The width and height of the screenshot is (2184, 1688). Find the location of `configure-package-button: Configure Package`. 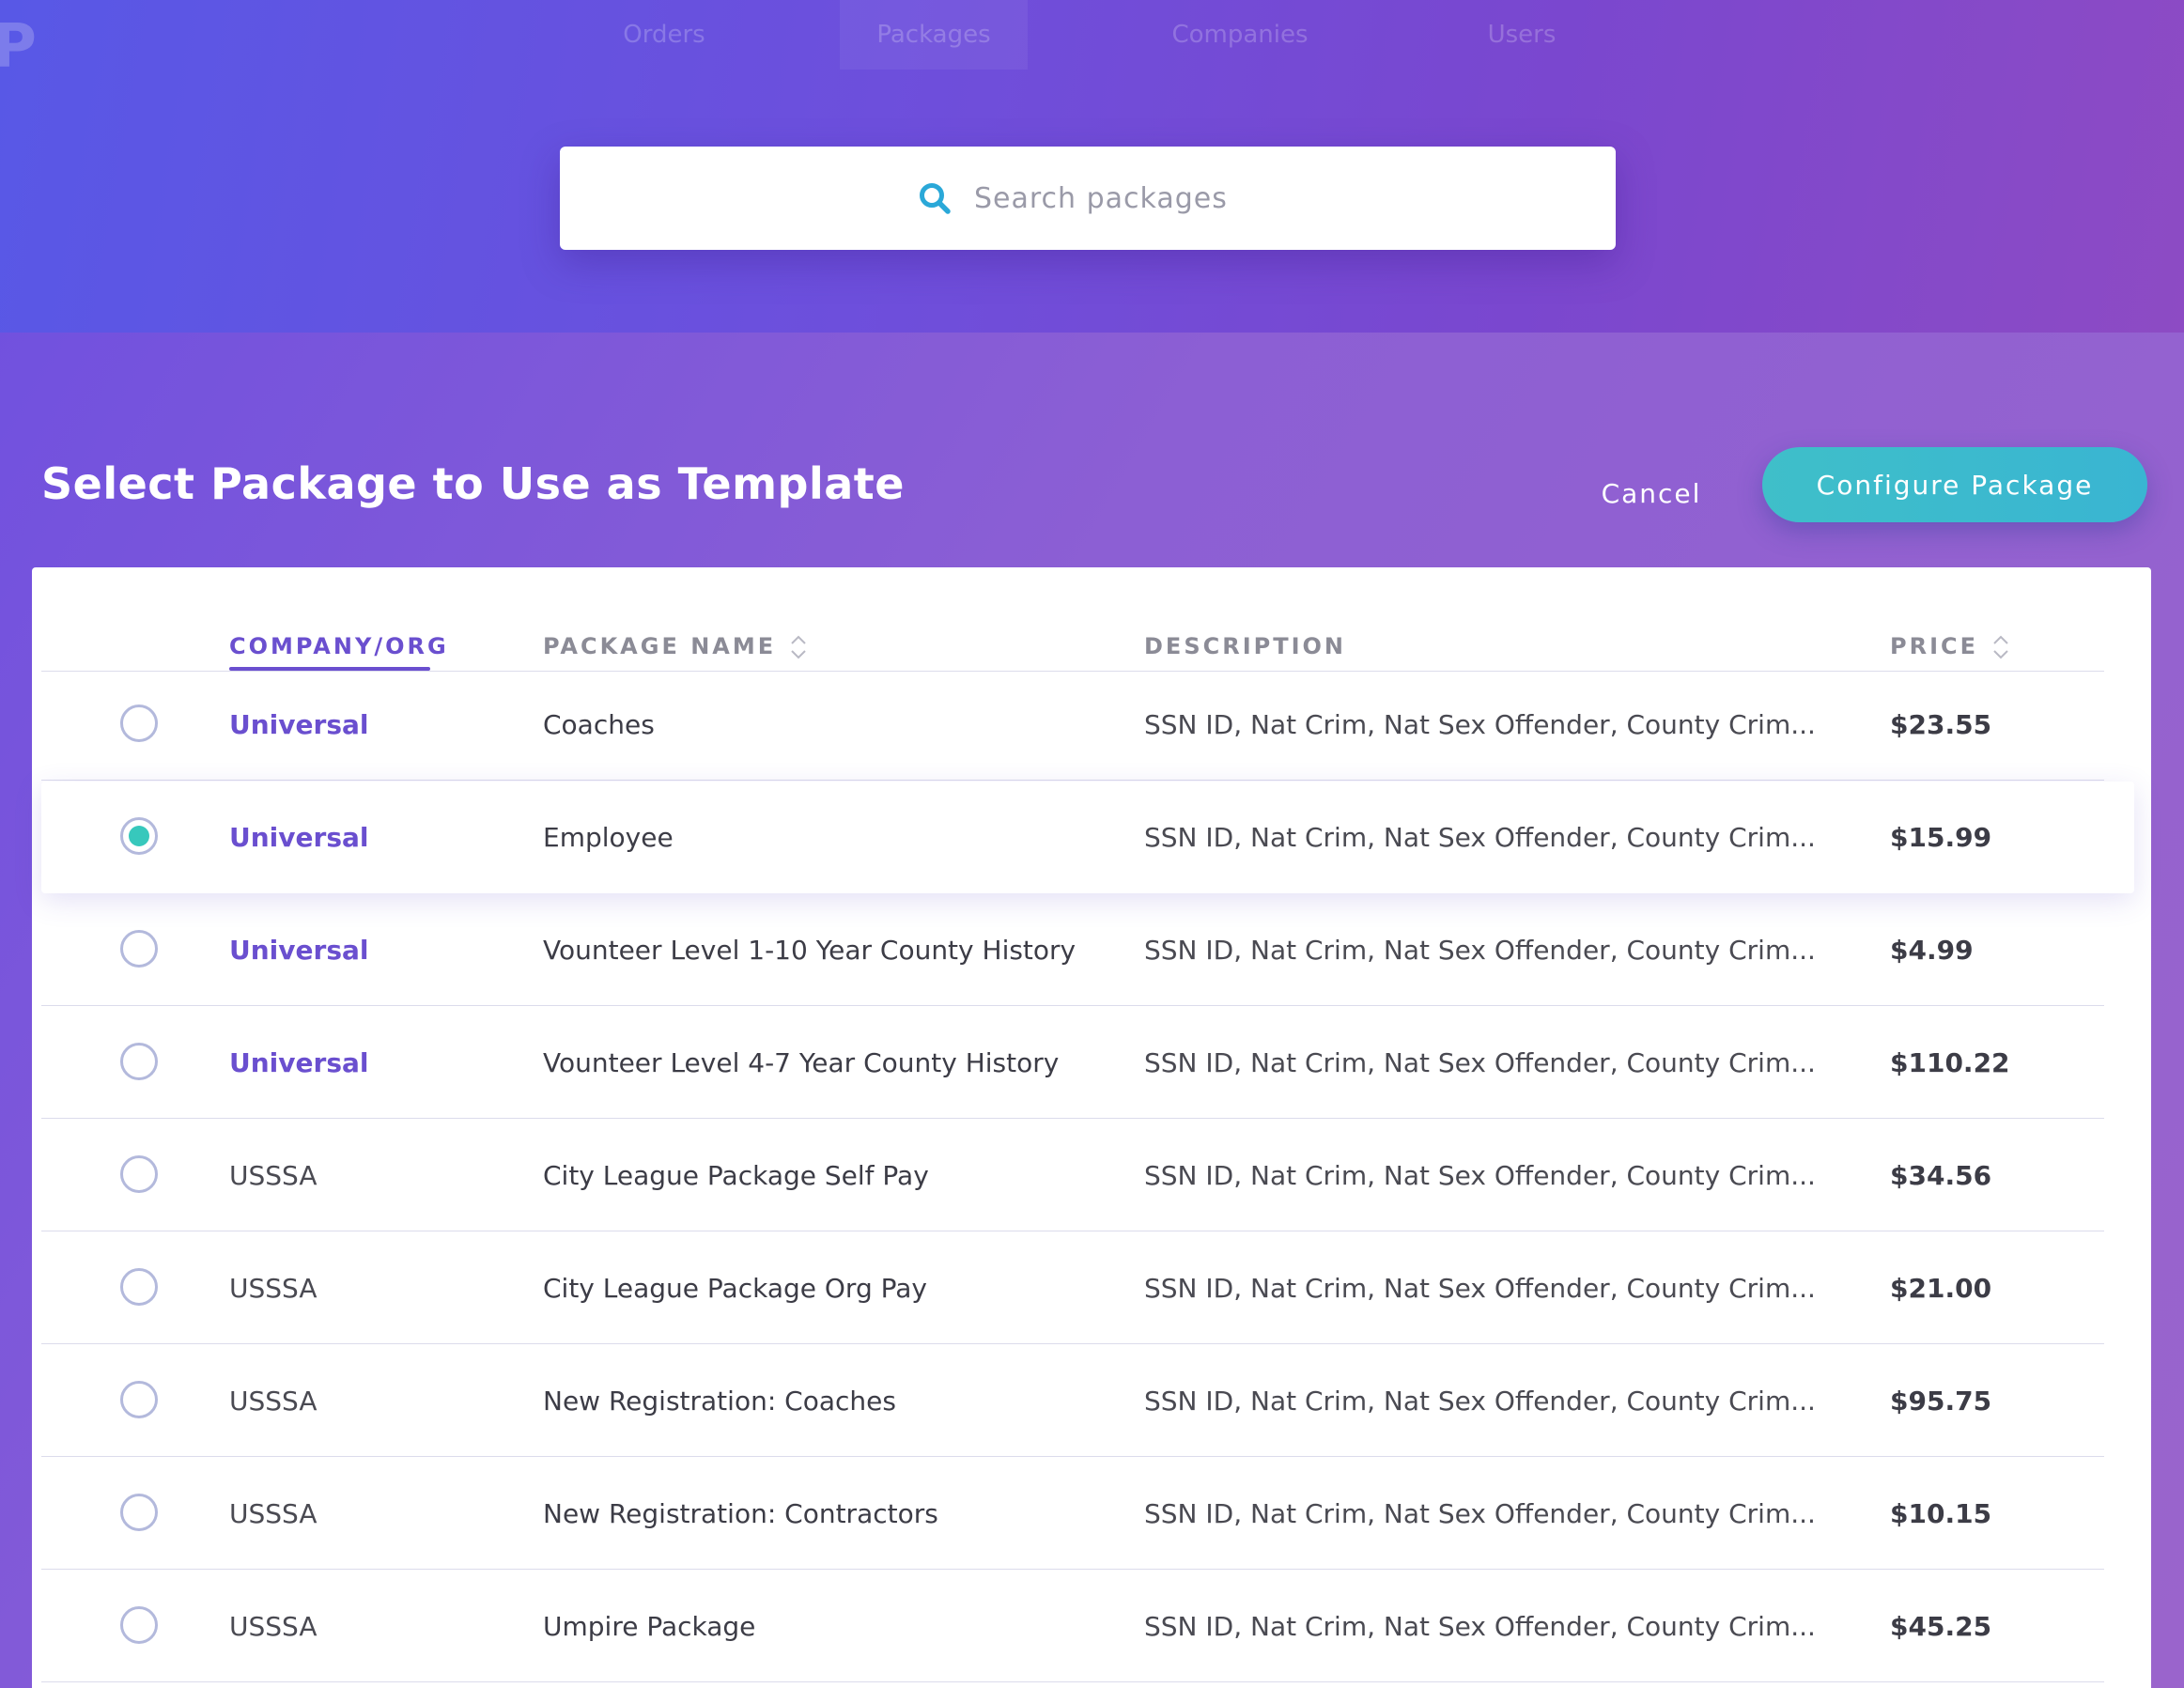

configure-package-button: Configure Package is located at coordinates (1954, 484).